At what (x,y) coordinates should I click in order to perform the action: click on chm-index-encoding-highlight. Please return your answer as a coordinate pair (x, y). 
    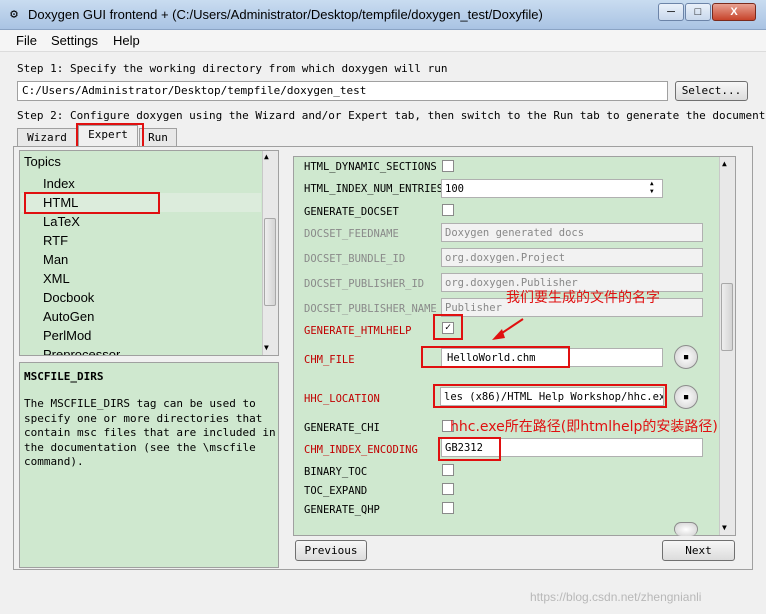
    Looking at the image, I should click on (469, 449).